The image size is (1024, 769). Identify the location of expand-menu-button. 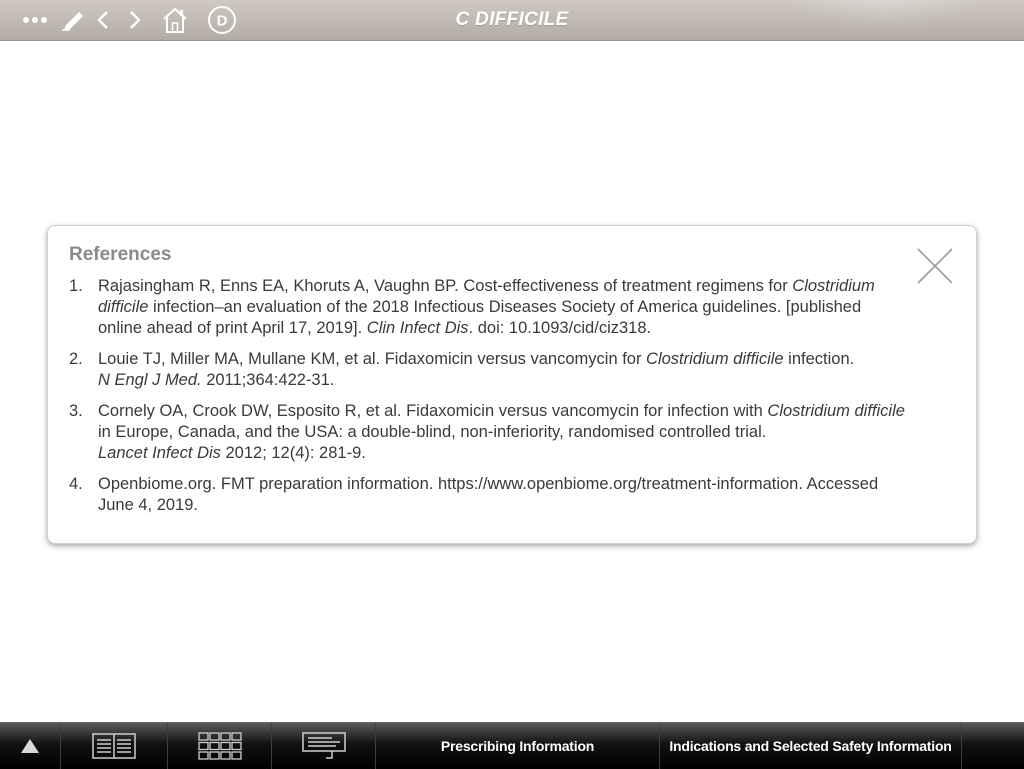
(30, 746).